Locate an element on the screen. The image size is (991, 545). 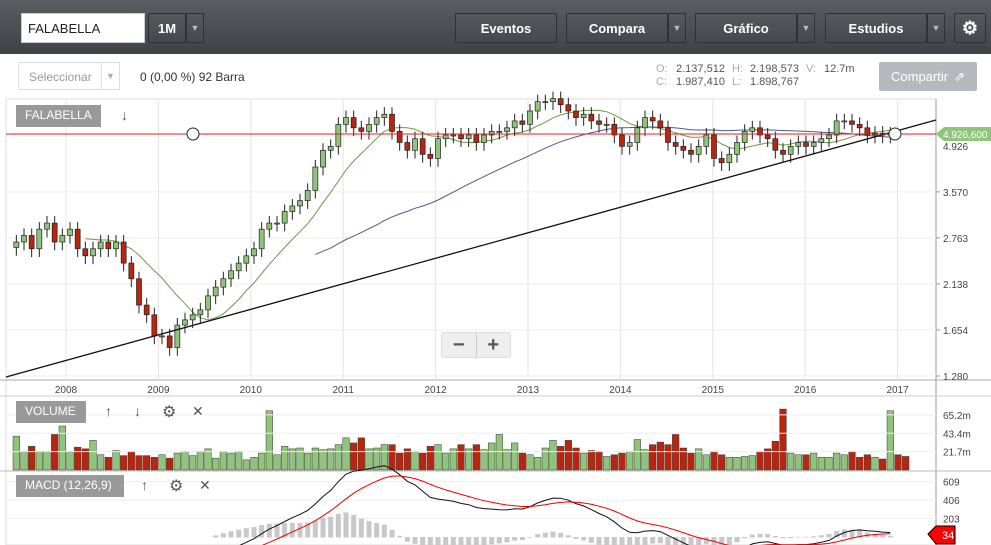
zoom-in-button: + is located at coordinates (494, 345).